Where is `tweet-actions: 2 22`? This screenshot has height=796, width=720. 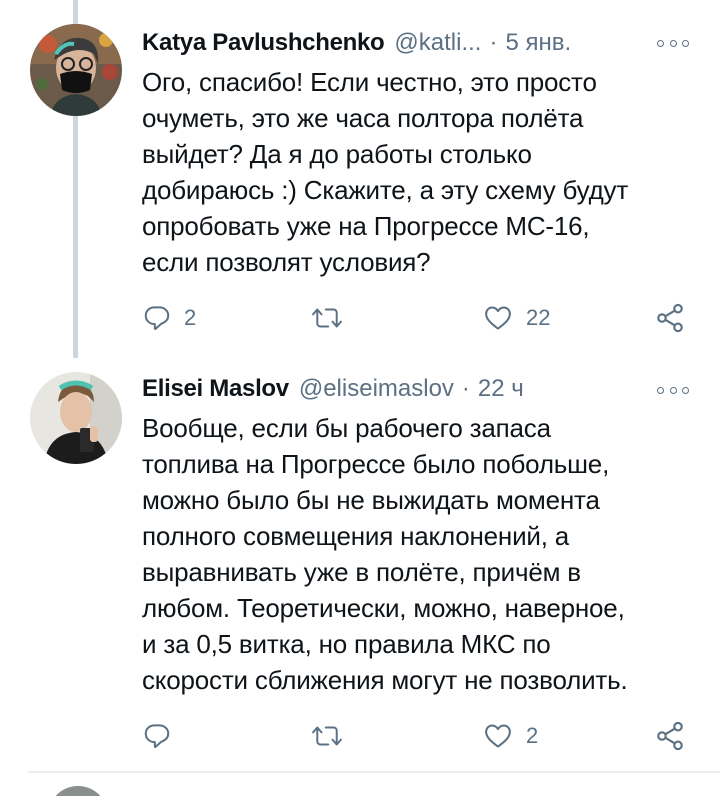
tweet-actions: 2 22 is located at coordinates (422, 318).